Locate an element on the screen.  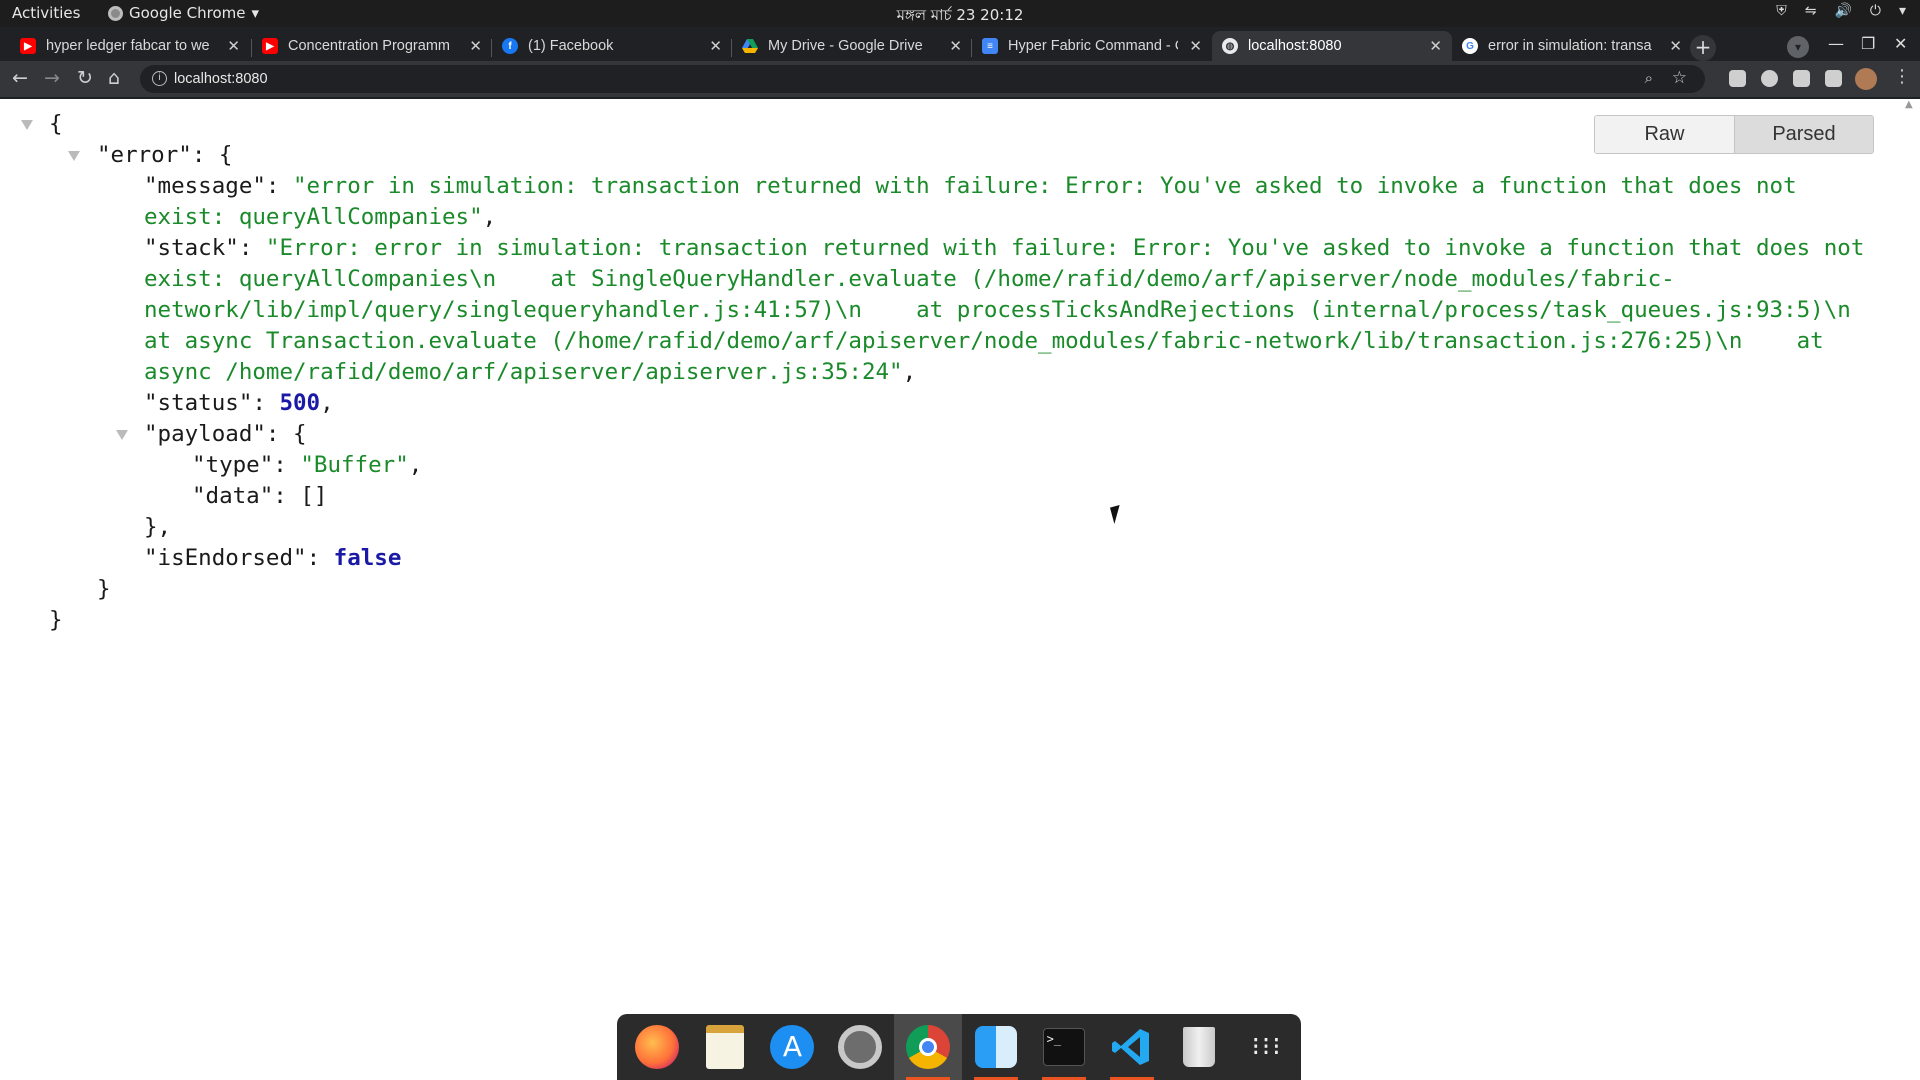
json-error-key-line: "error": { is located at coordinates (165, 155).